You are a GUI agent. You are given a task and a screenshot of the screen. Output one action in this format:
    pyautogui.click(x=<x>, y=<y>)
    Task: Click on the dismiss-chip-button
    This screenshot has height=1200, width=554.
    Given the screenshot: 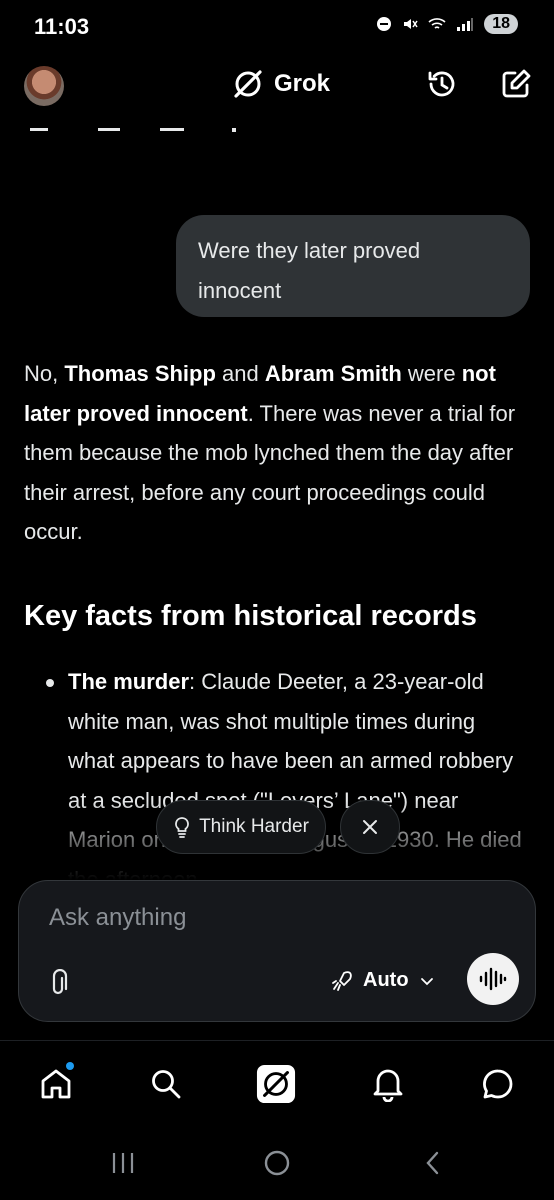 What is the action you would take?
    pyautogui.click(x=370, y=827)
    